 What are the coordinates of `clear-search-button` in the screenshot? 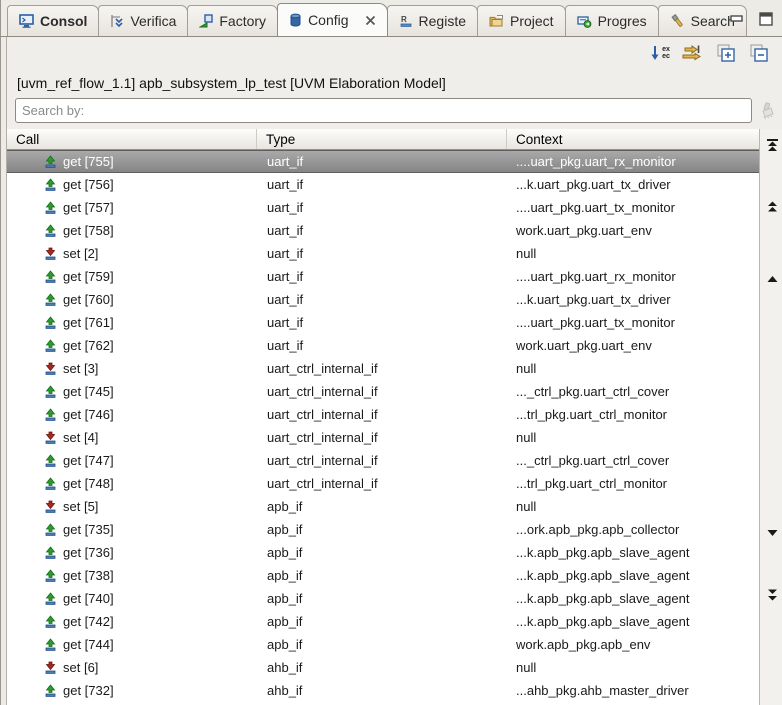 It's located at (767, 111).